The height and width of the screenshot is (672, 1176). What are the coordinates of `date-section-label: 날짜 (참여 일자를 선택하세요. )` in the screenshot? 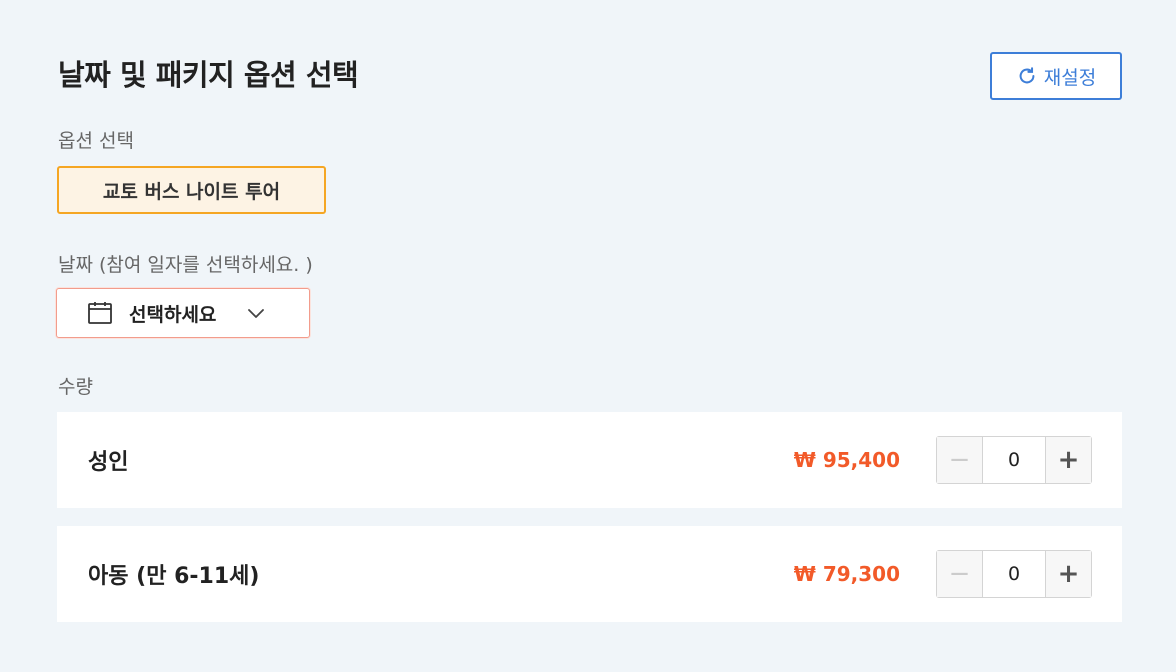 It's located at (185, 265).